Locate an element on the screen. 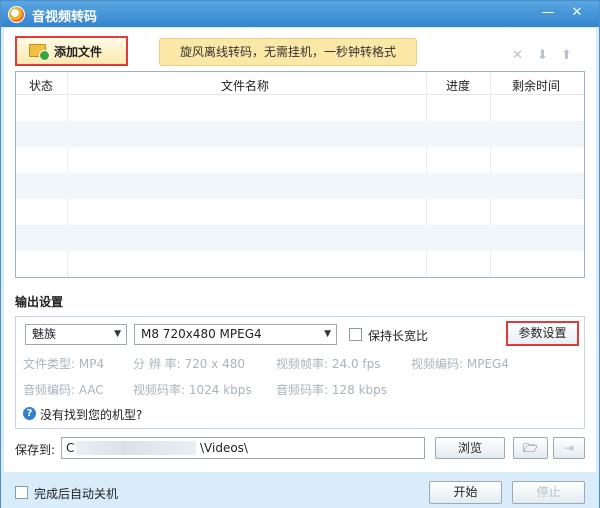 Image resolution: width=600 pixels, height=508 pixels. title-bar: 音视频转码 — ✕ is located at coordinates (300, 14).